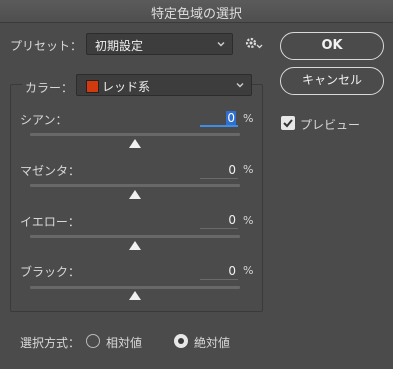 This screenshot has width=393, height=369. Describe the element at coordinates (254, 43) in the screenshot. I see `gear-icon` at that location.